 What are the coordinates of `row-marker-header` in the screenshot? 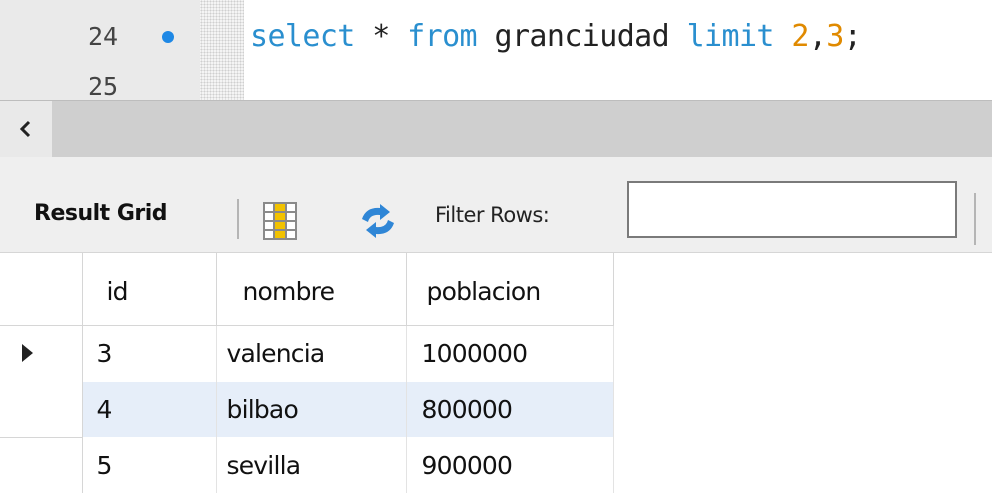 It's located at (41, 289).